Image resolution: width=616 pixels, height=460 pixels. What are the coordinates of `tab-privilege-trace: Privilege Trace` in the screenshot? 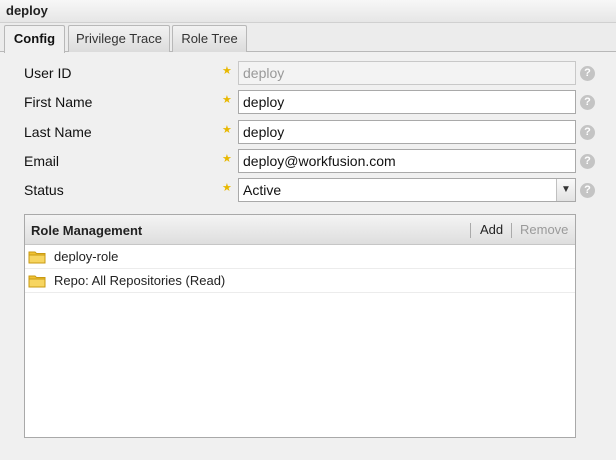 It's located at (119, 38).